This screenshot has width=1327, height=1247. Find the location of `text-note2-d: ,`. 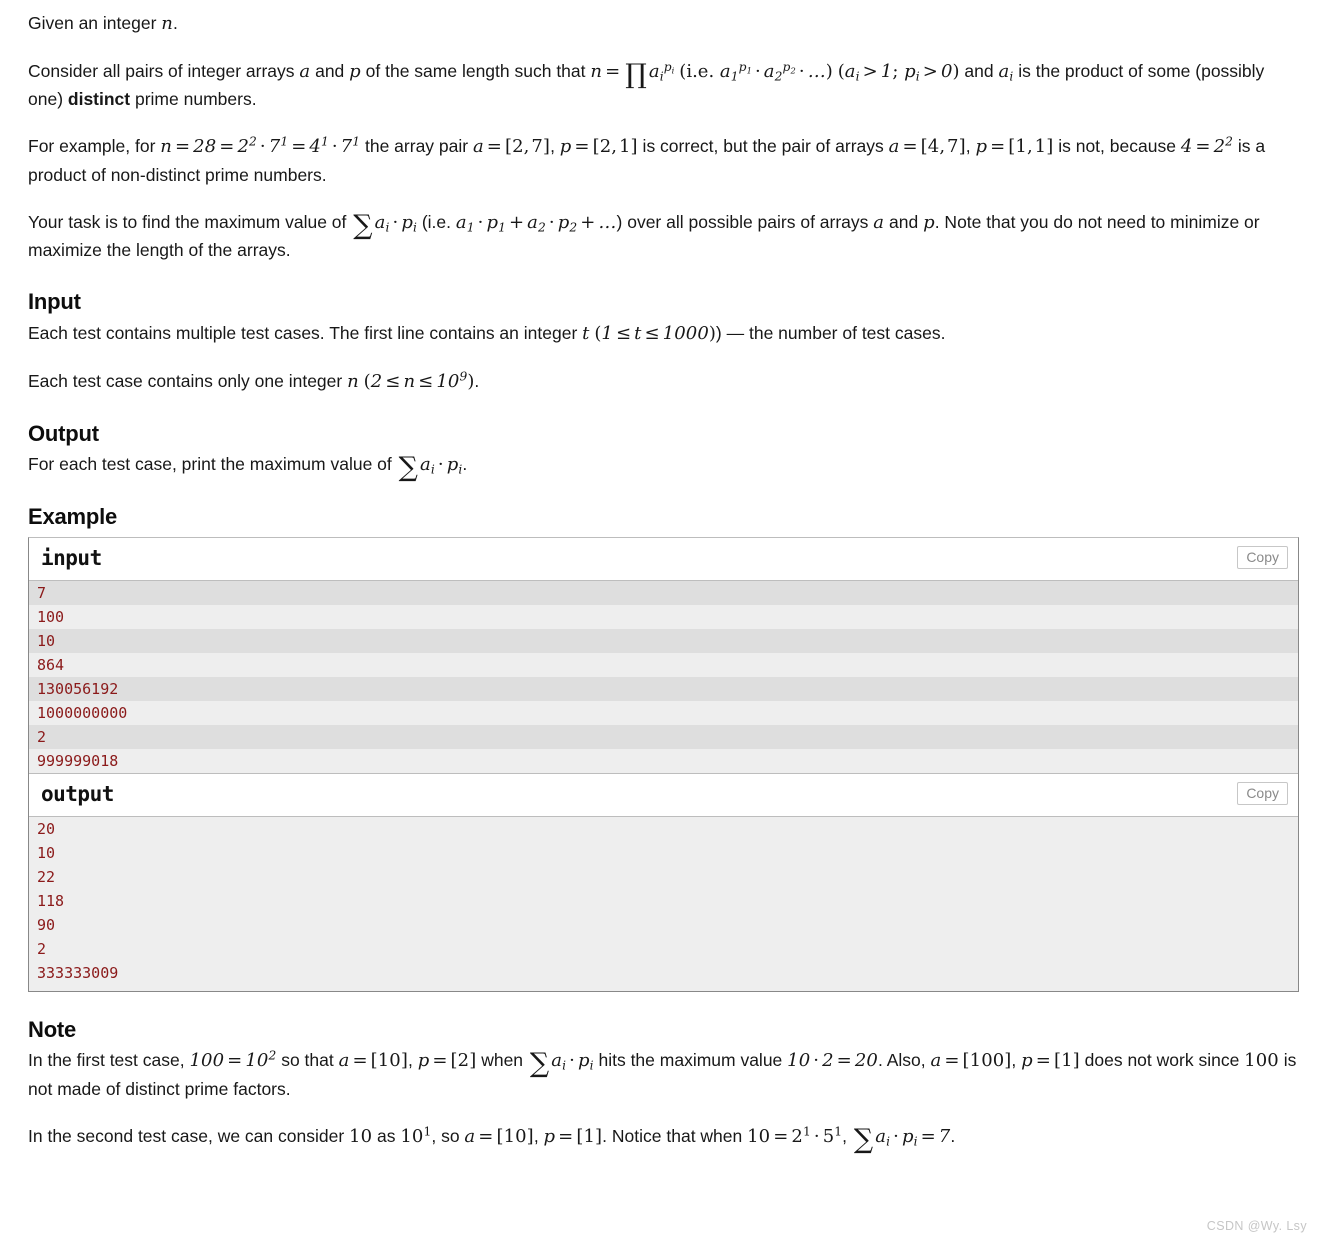

text-note2-d: , is located at coordinates (538, 1135).